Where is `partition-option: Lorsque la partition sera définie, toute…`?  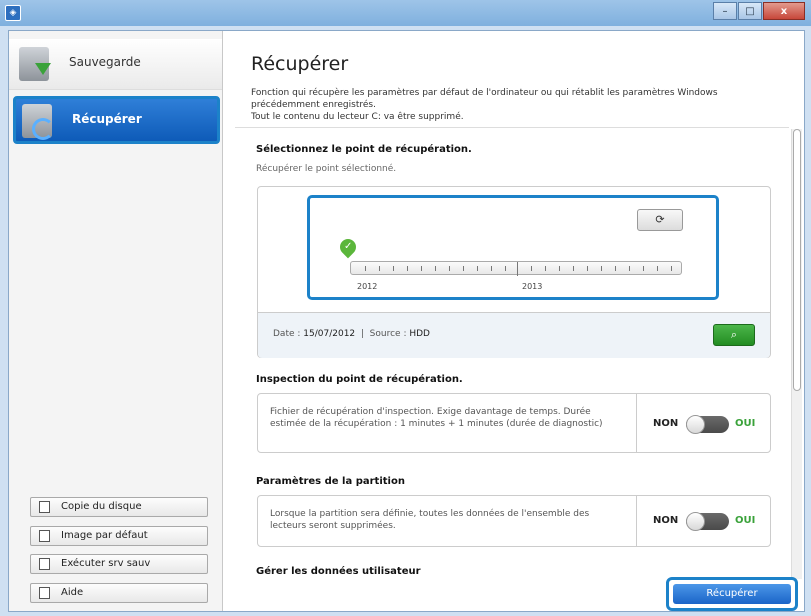 partition-option: Lorsque la partition sera définie, toute… is located at coordinates (514, 521).